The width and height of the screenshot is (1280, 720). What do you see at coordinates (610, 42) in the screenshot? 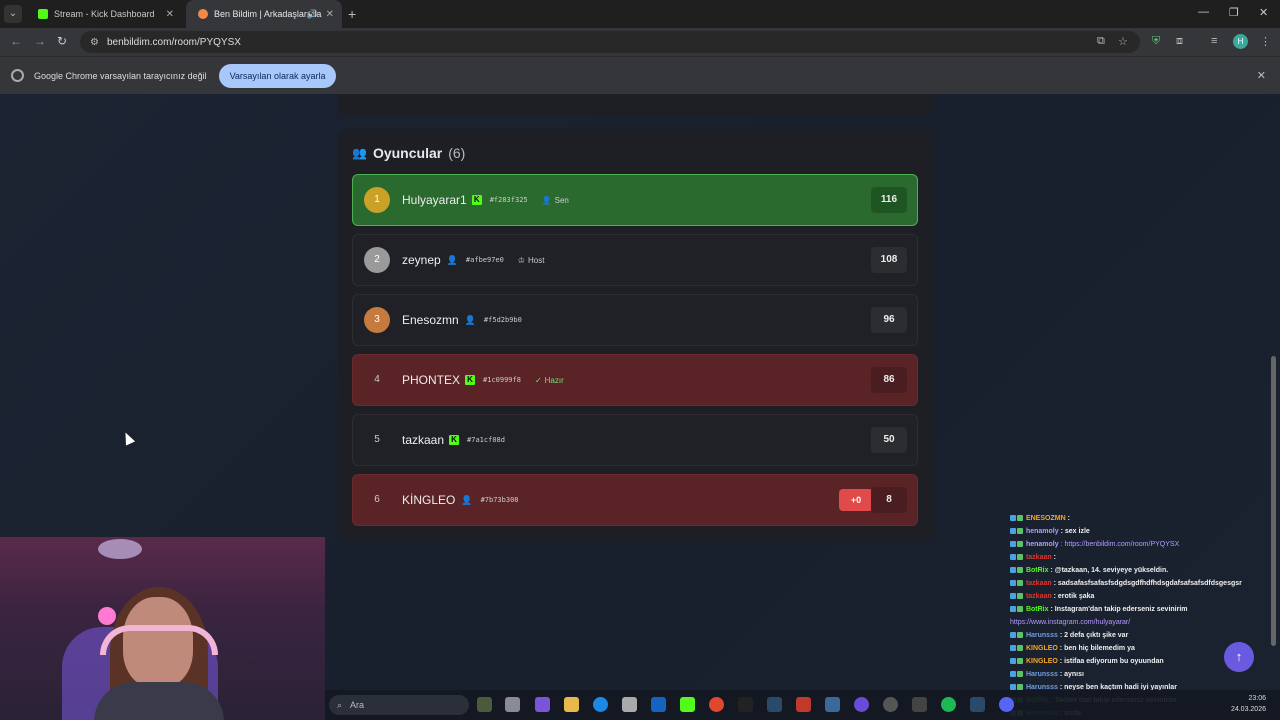
I see `url-input: ⚙ benbildim.com/room/PYQYSX` at bounding box center [610, 42].